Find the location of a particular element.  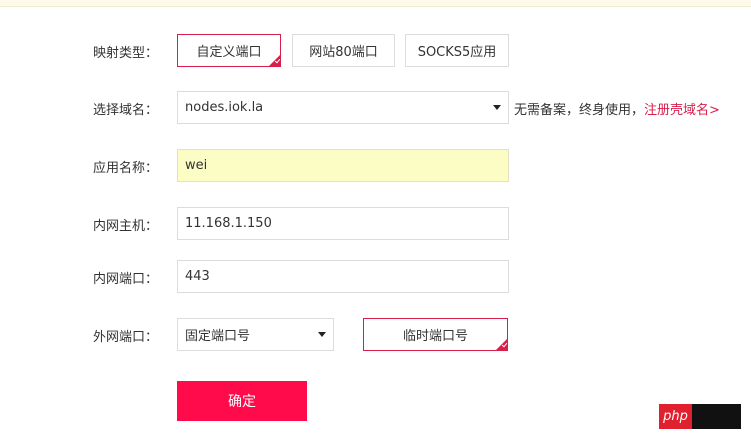

php-watermark: php is located at coordinates (700, 416).